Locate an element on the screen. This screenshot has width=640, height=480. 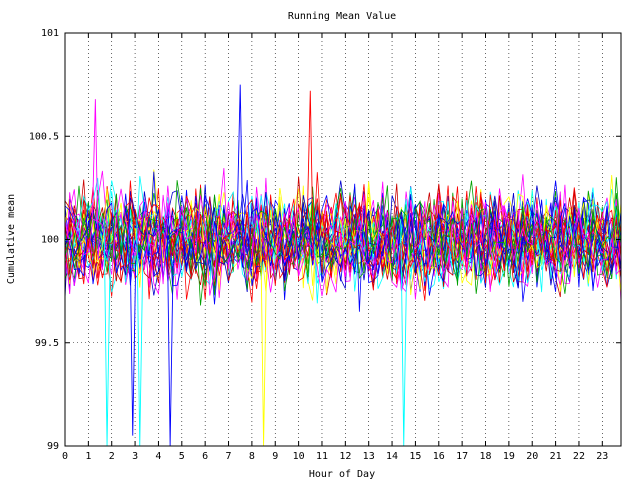
x-tick-label: 19 is located at coordinates (509, 456).